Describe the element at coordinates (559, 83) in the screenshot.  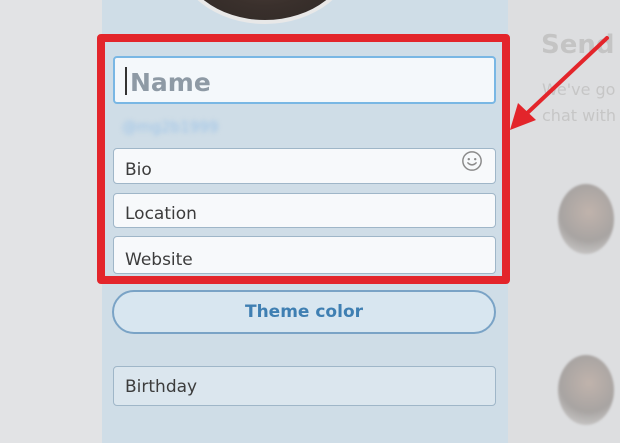
I see `annotation-arrow` at that location.